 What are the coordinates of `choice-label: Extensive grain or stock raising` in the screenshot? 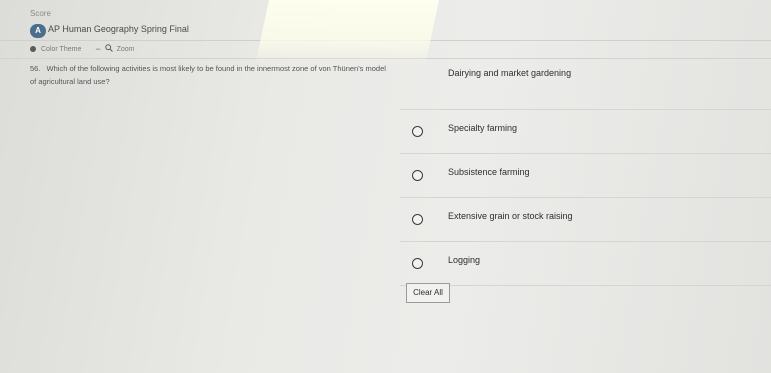 It's located at (510, 216).